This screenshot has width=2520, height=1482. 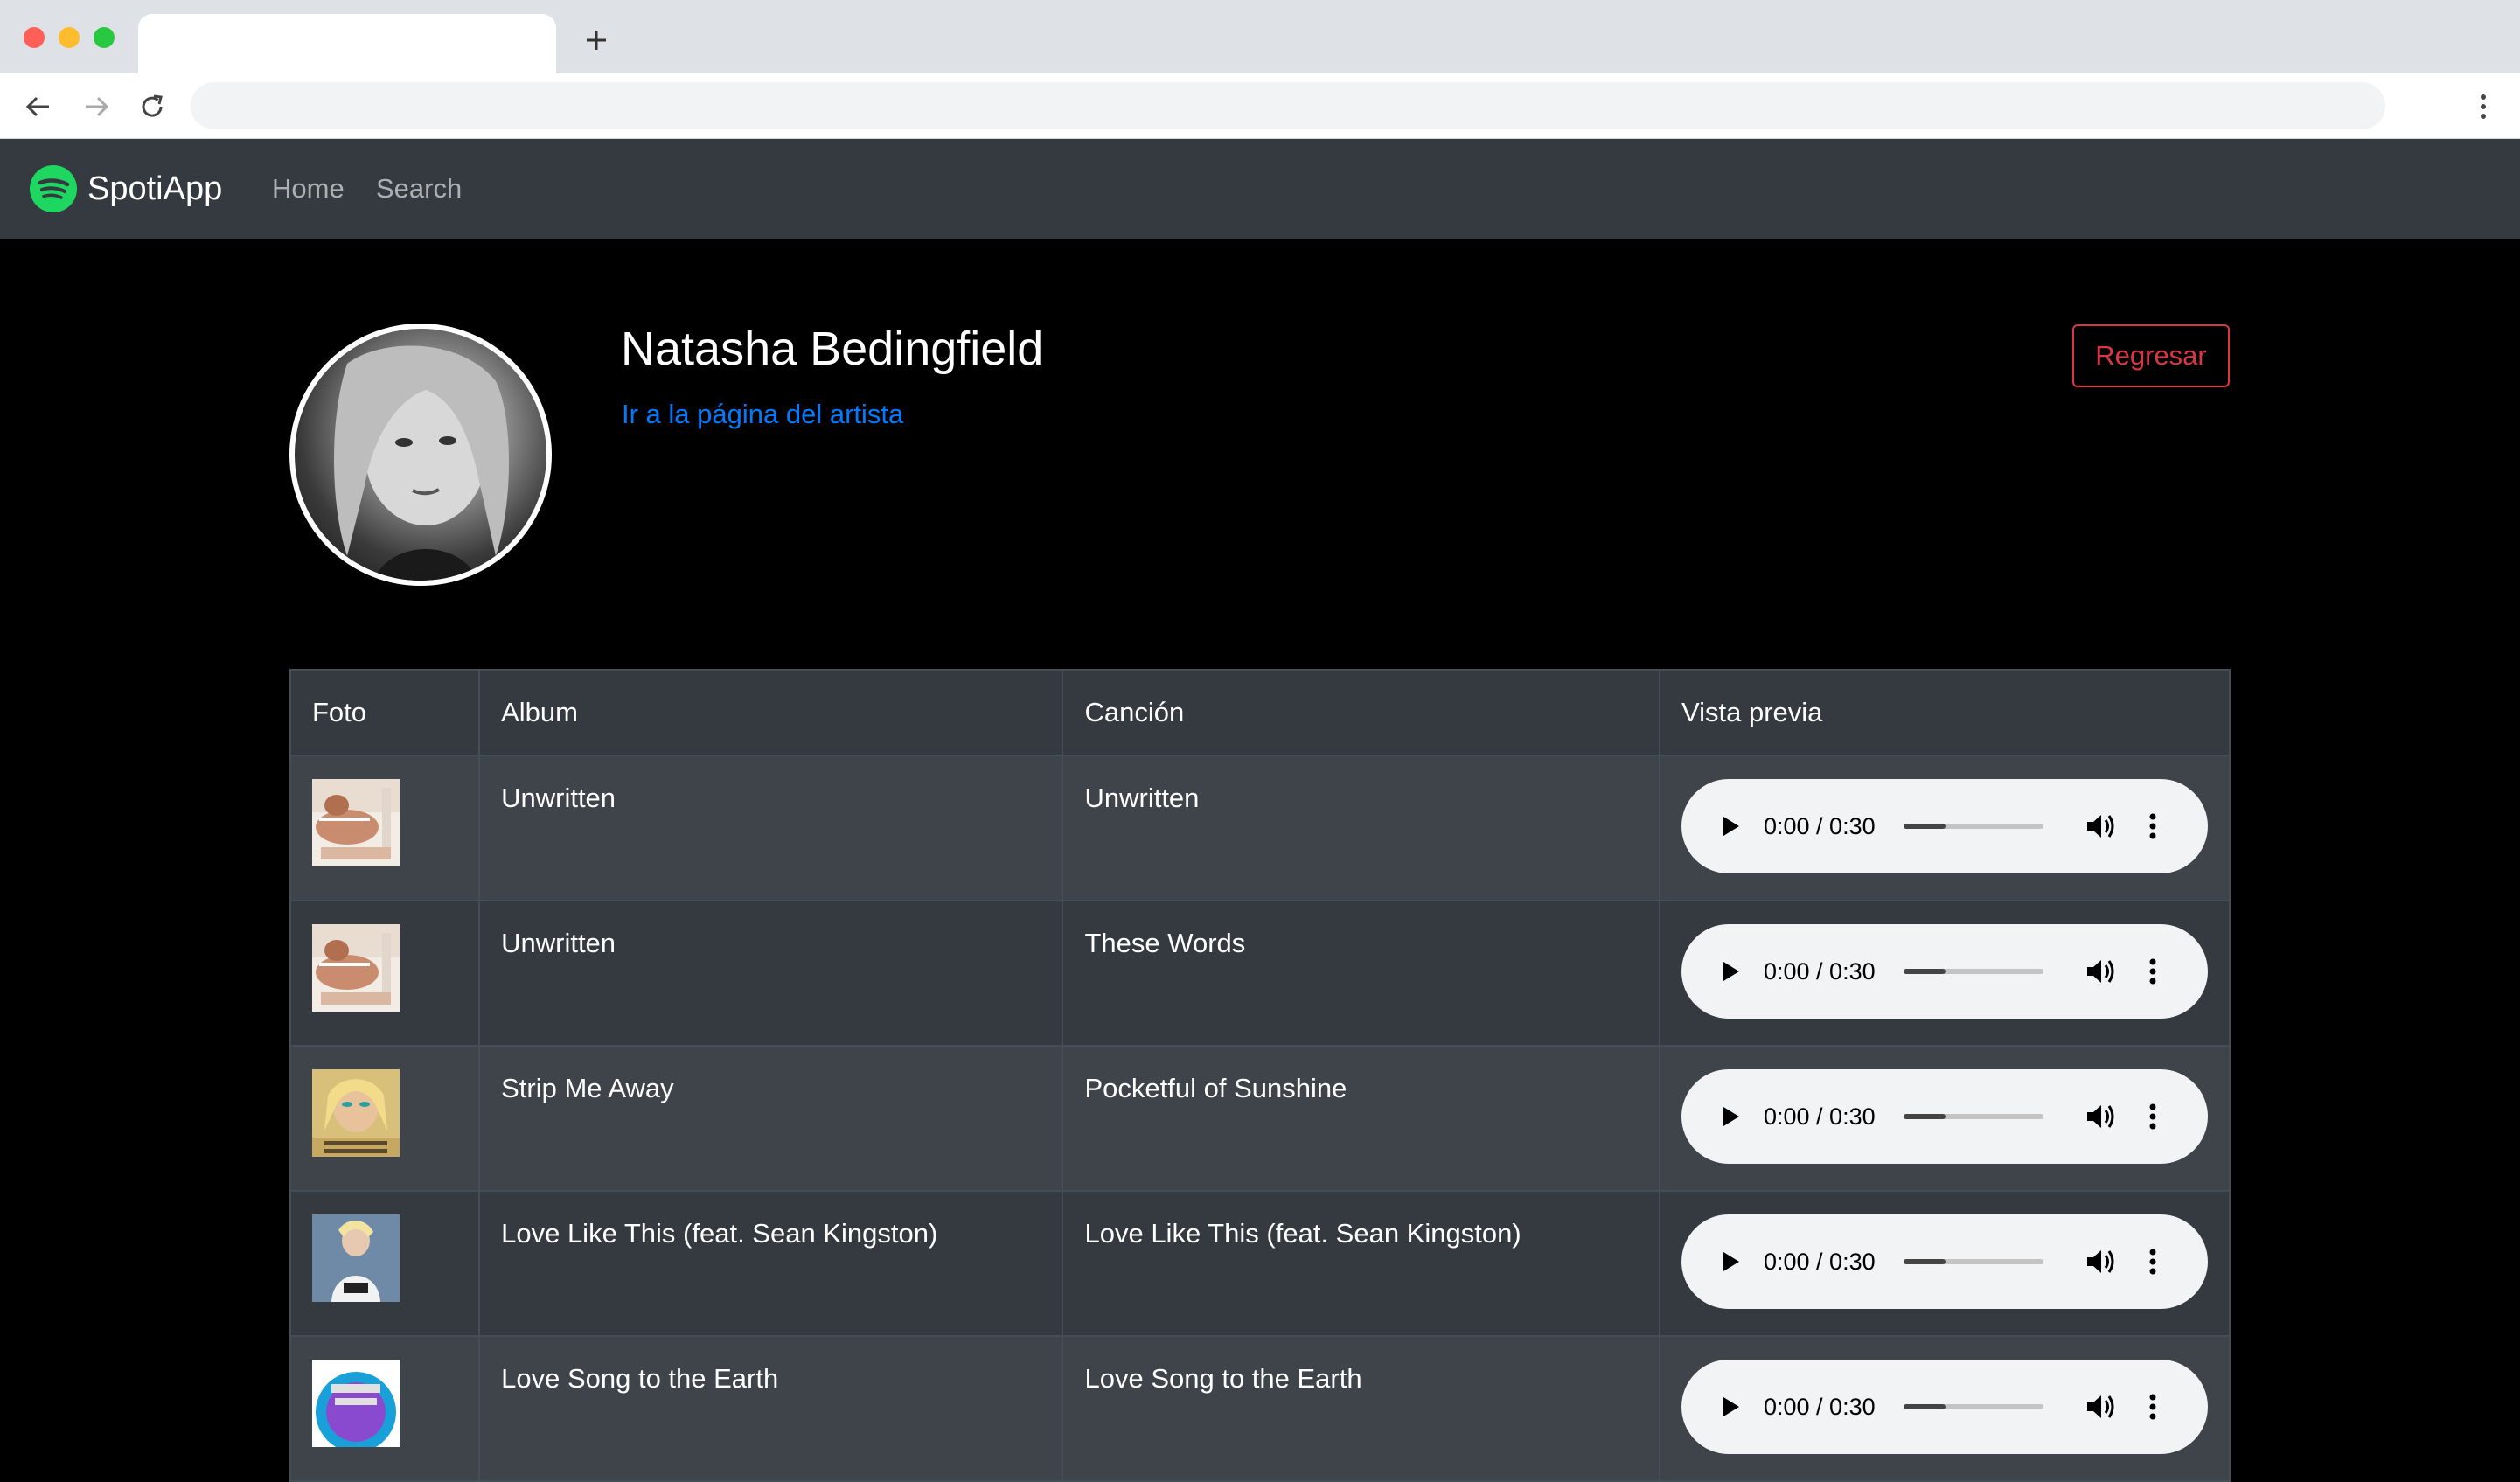 What do you see at coordinates (419, 189) in the screenshot?
I see `nav-search-link: Search` at bounding box center [419, 189].